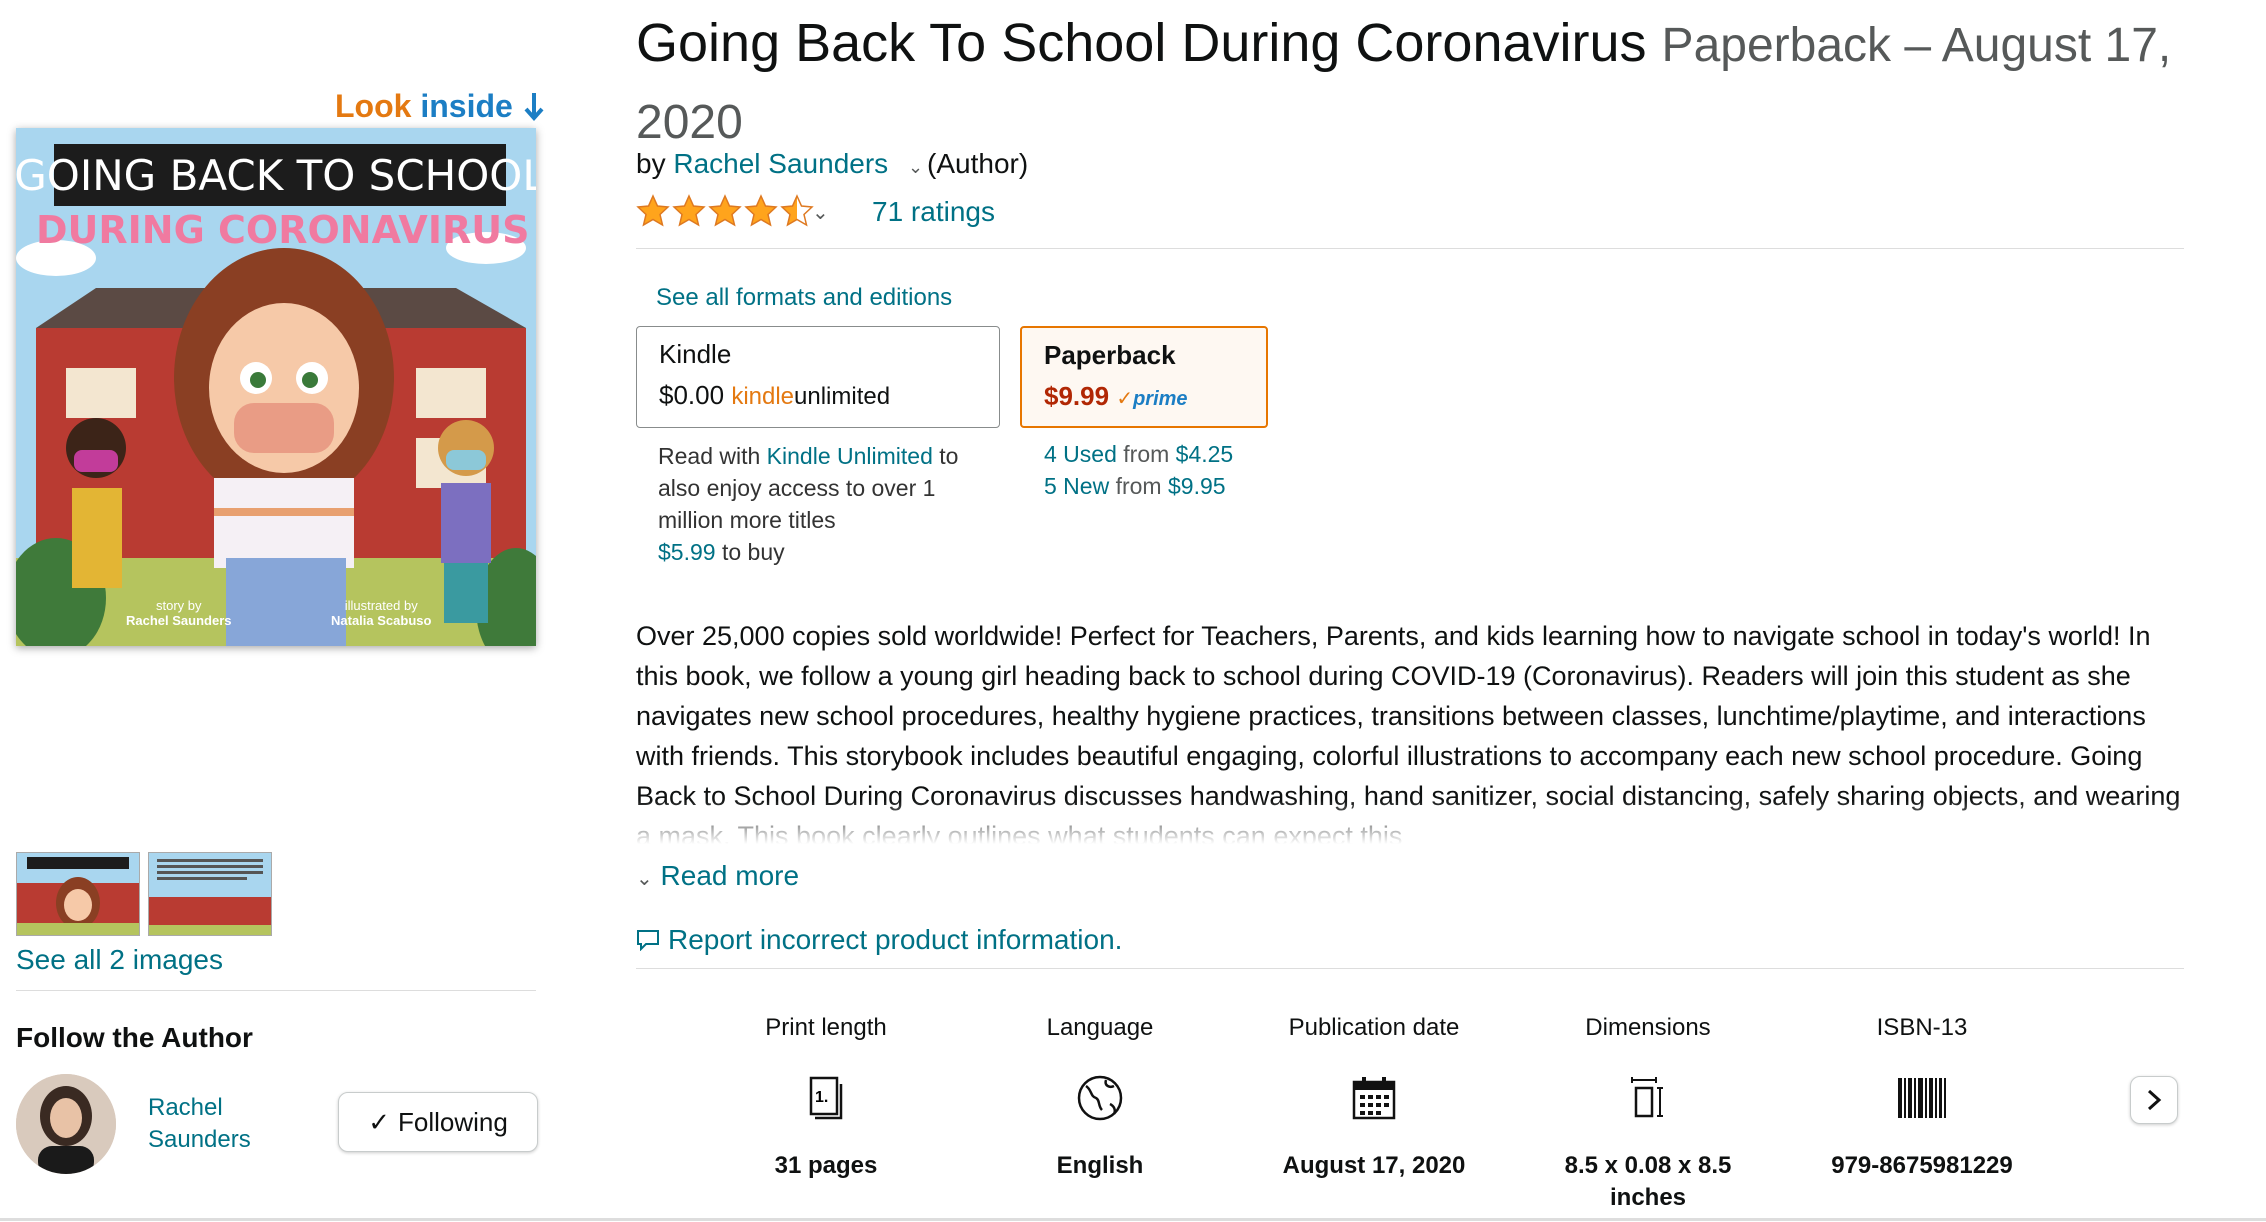  I want to click on read-more-link: ⌄ Read more, so click(717, 876).